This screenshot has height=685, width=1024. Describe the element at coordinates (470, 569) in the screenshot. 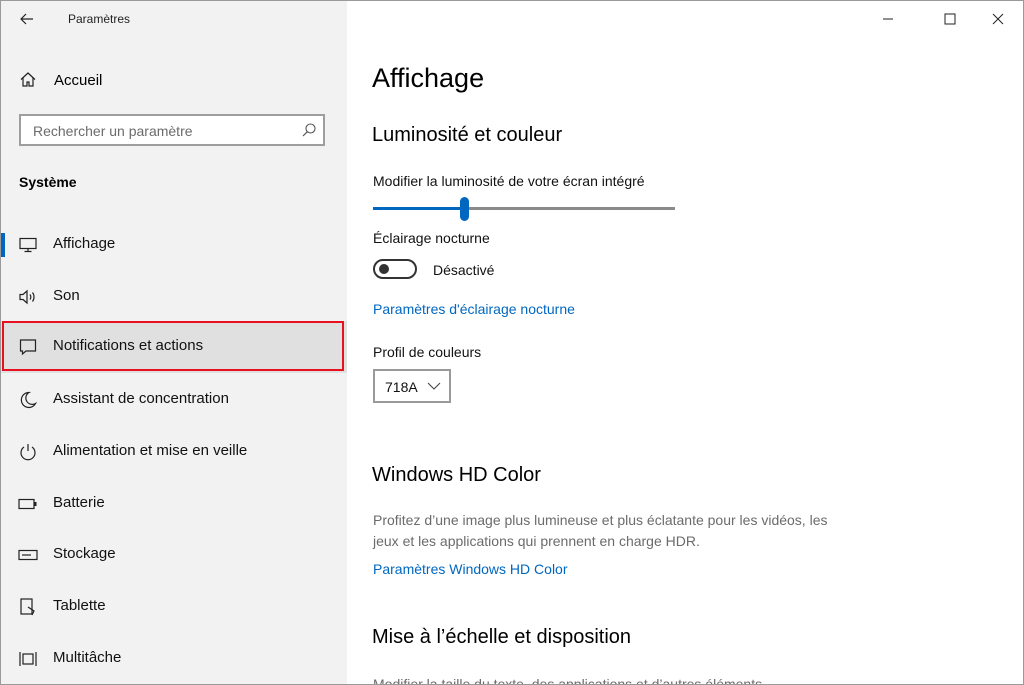

I see `hd-color-settings-link: Paramètres Windows HD Color` at that location.